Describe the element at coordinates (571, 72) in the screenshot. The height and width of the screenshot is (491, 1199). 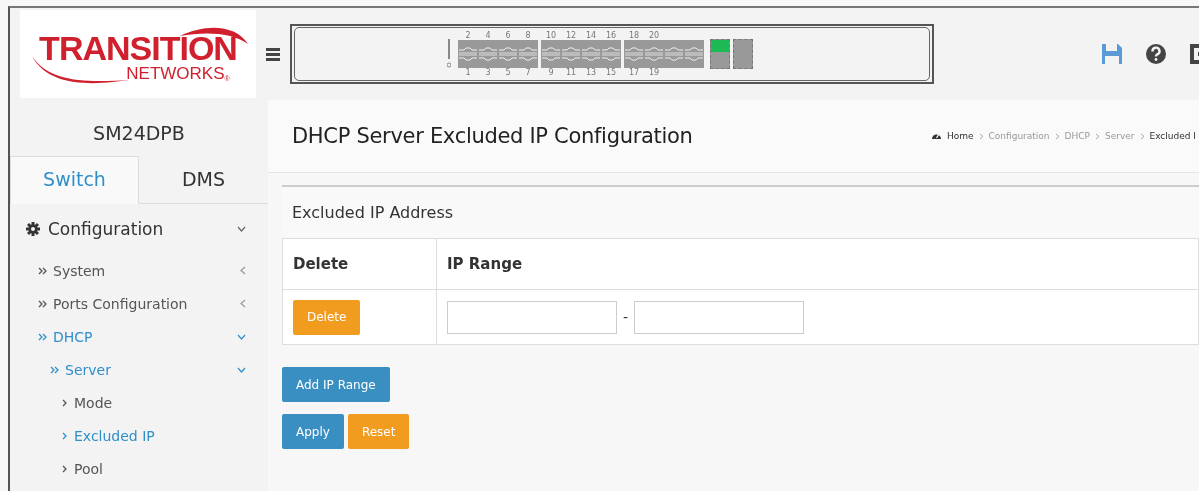
I see `port-number: 11` at that location.